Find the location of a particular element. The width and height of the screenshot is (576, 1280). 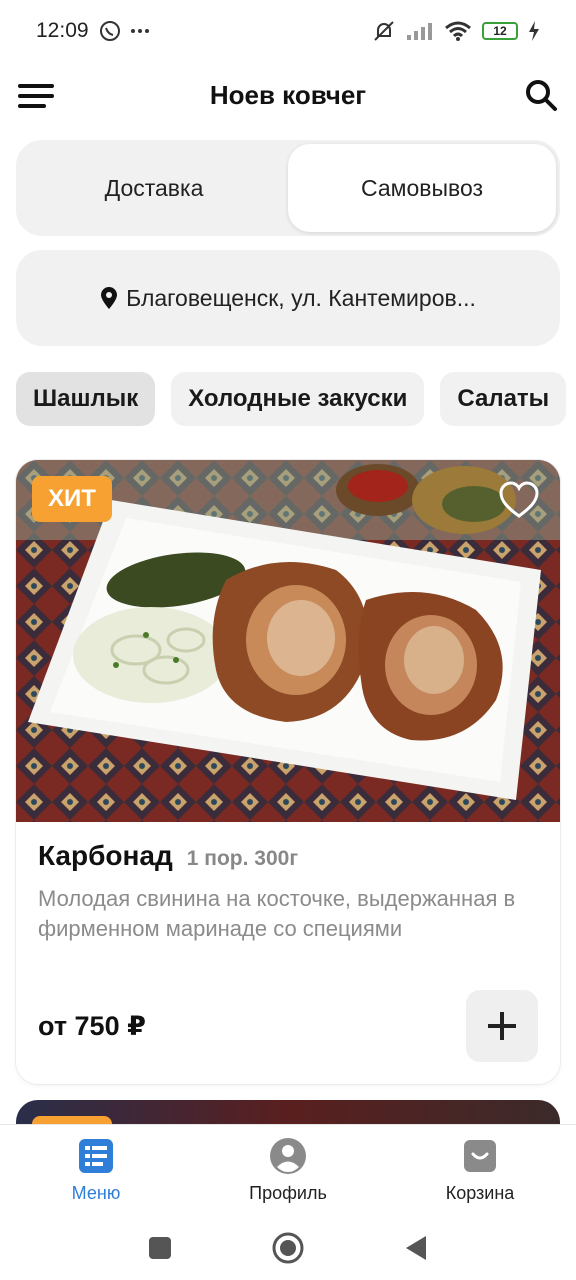

nav-cart: Корзина is located at coordinates (480, 1170).